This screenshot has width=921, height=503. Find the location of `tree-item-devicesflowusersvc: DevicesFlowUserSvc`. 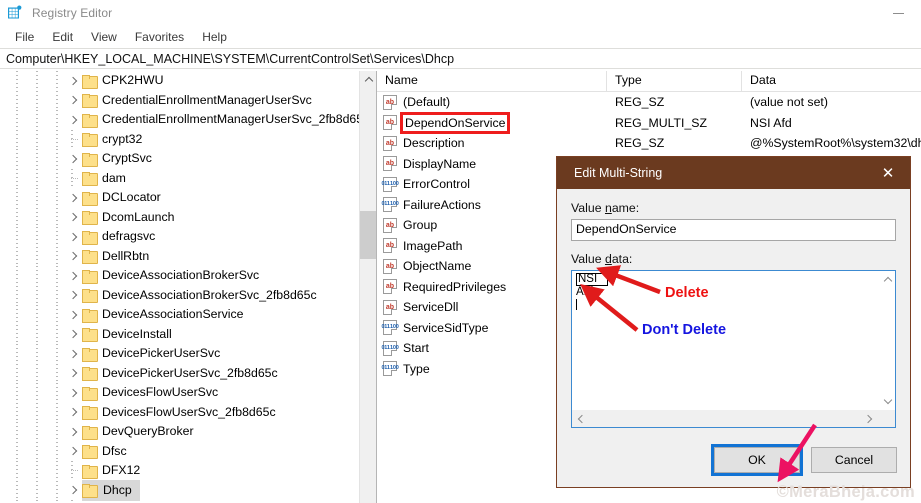

tree-item-devicesflowusersvc: DevicesFlowUserSvc is located at coordinates (179, 393).